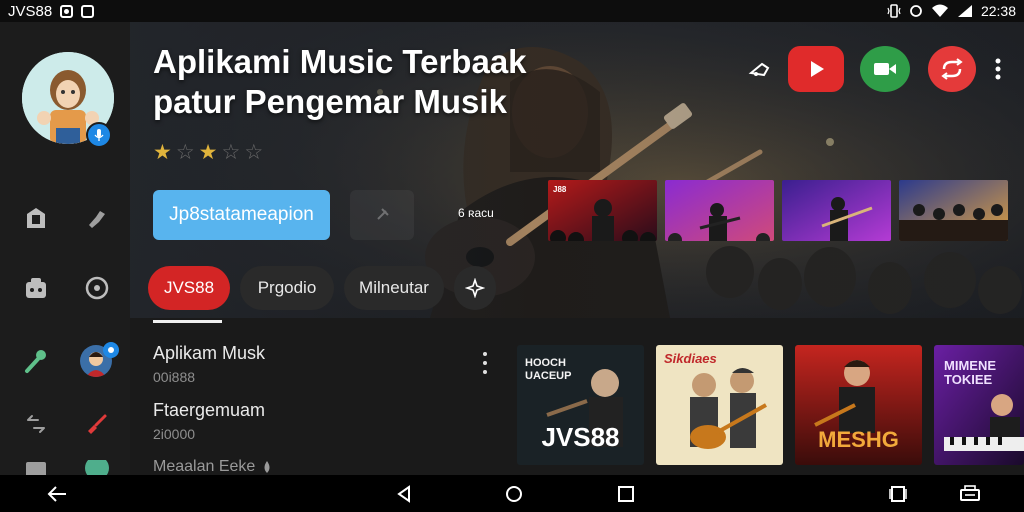 The image size is (1024, 512). I want to click on list-item: Ftaergemuam 2i0000, so click(323, 428).